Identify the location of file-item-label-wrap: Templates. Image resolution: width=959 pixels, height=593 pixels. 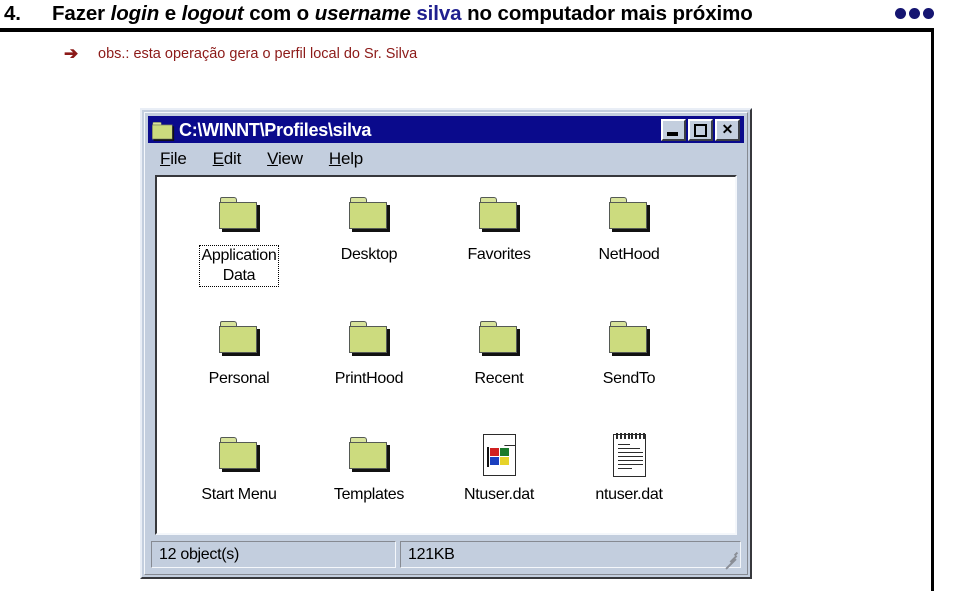
(369, 495).